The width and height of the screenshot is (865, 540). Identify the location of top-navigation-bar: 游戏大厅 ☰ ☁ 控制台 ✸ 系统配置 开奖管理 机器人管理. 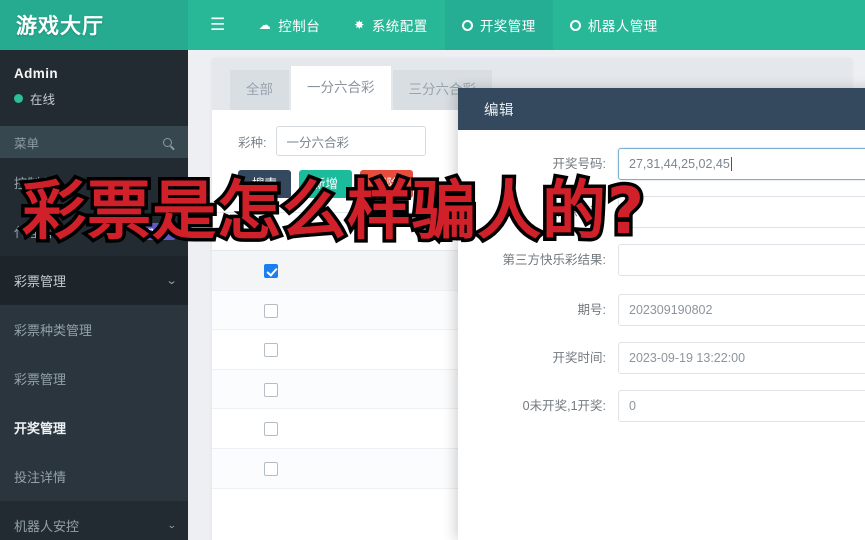
(432, 25).